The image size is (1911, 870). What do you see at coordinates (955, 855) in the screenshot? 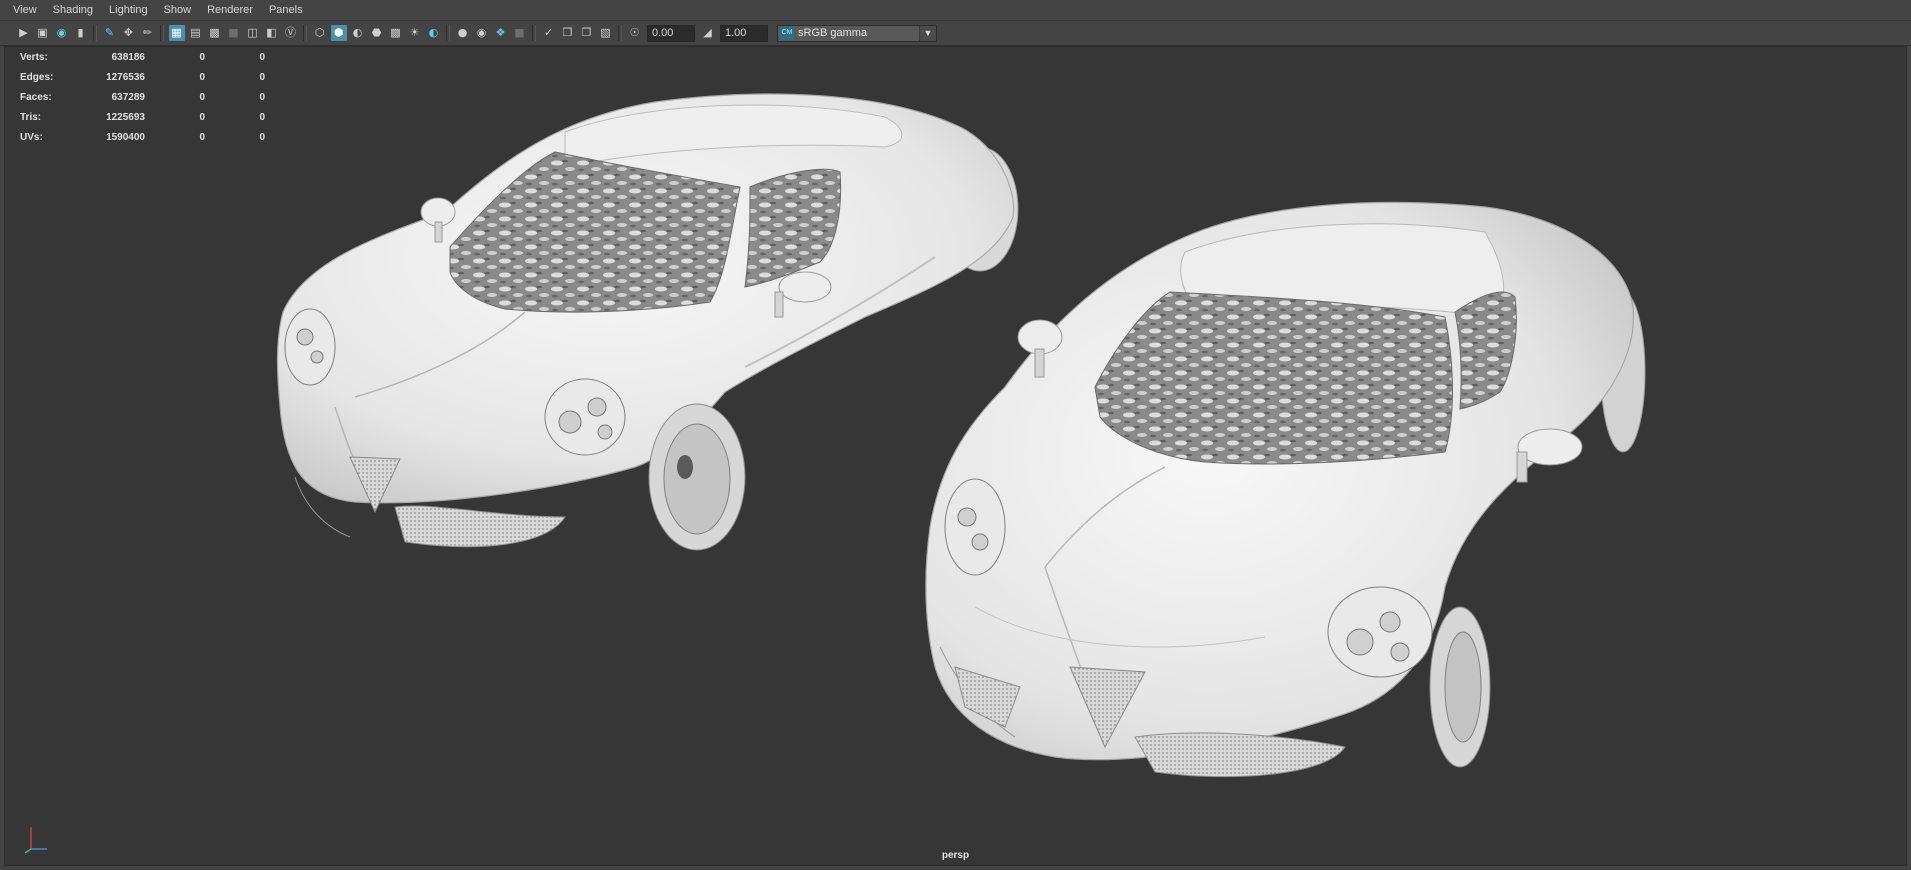
I see `camera-name-label: persp` at bounding box center [955, 855].